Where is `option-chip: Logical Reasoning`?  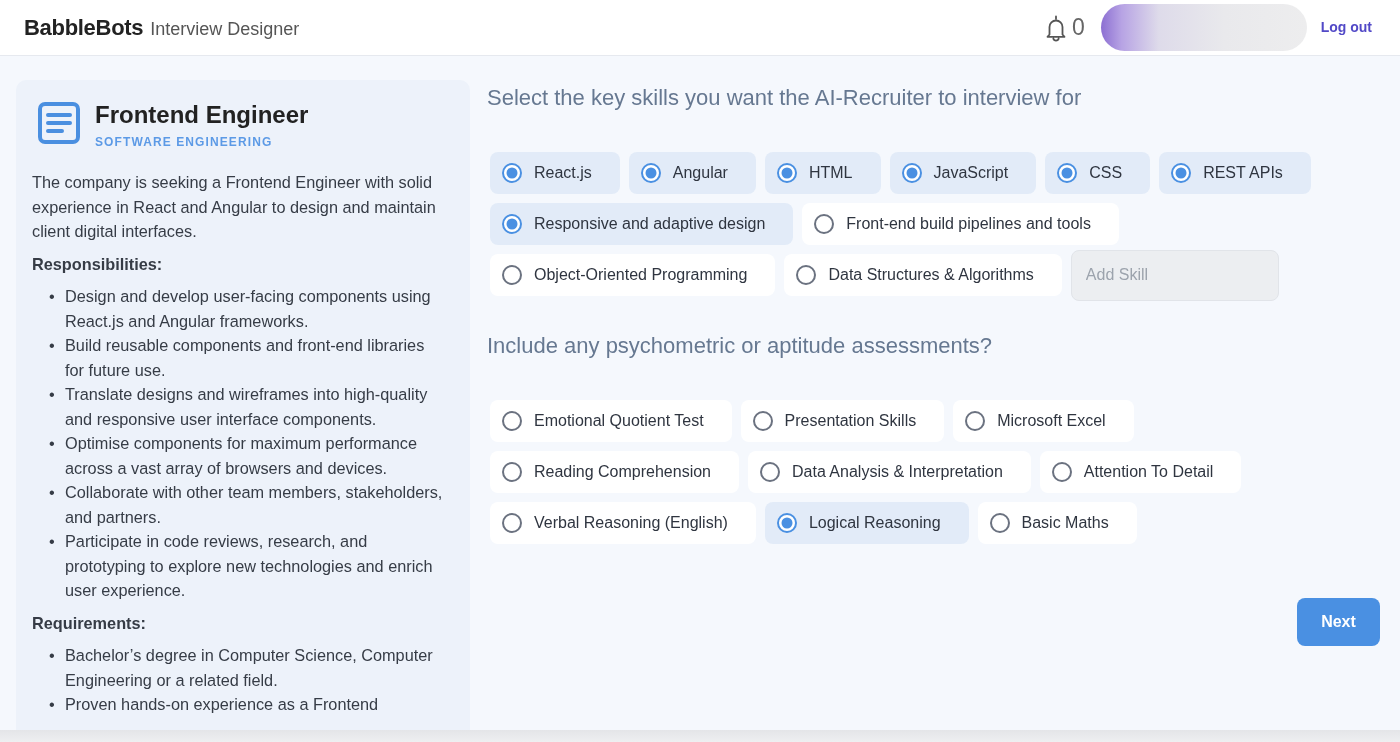
option-chip: Logical Reasoning is located at coordinates (866, 522).